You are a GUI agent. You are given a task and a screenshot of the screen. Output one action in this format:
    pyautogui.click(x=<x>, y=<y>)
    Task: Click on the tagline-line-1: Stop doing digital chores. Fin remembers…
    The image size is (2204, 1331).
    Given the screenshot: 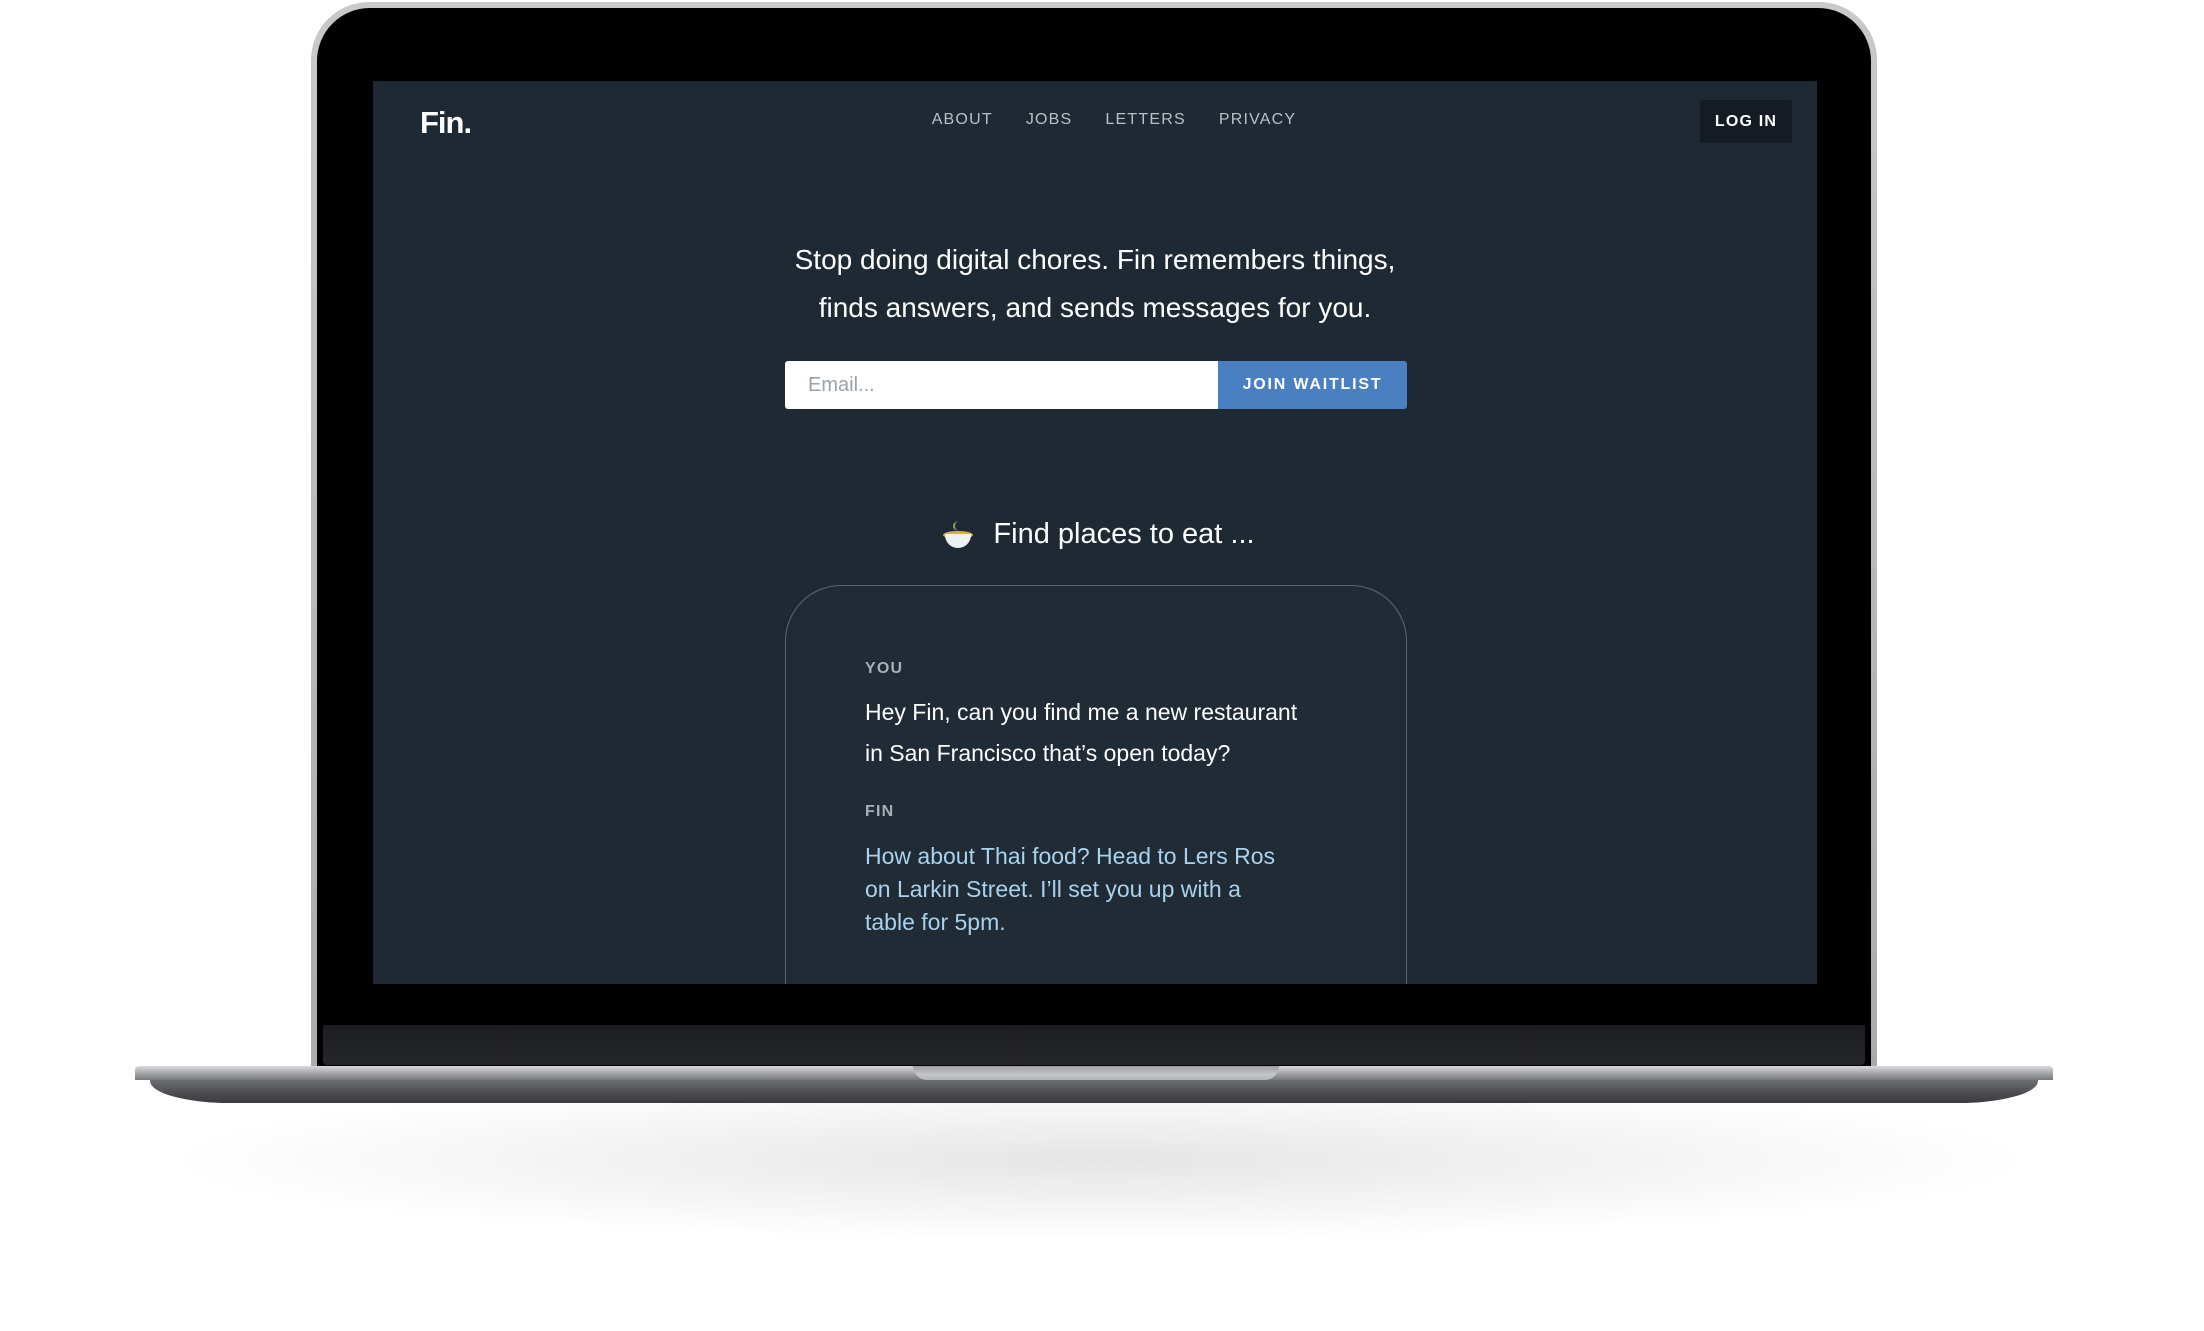 What is the action you would take?
    pyautogui.click(x=1095, y=259)
    